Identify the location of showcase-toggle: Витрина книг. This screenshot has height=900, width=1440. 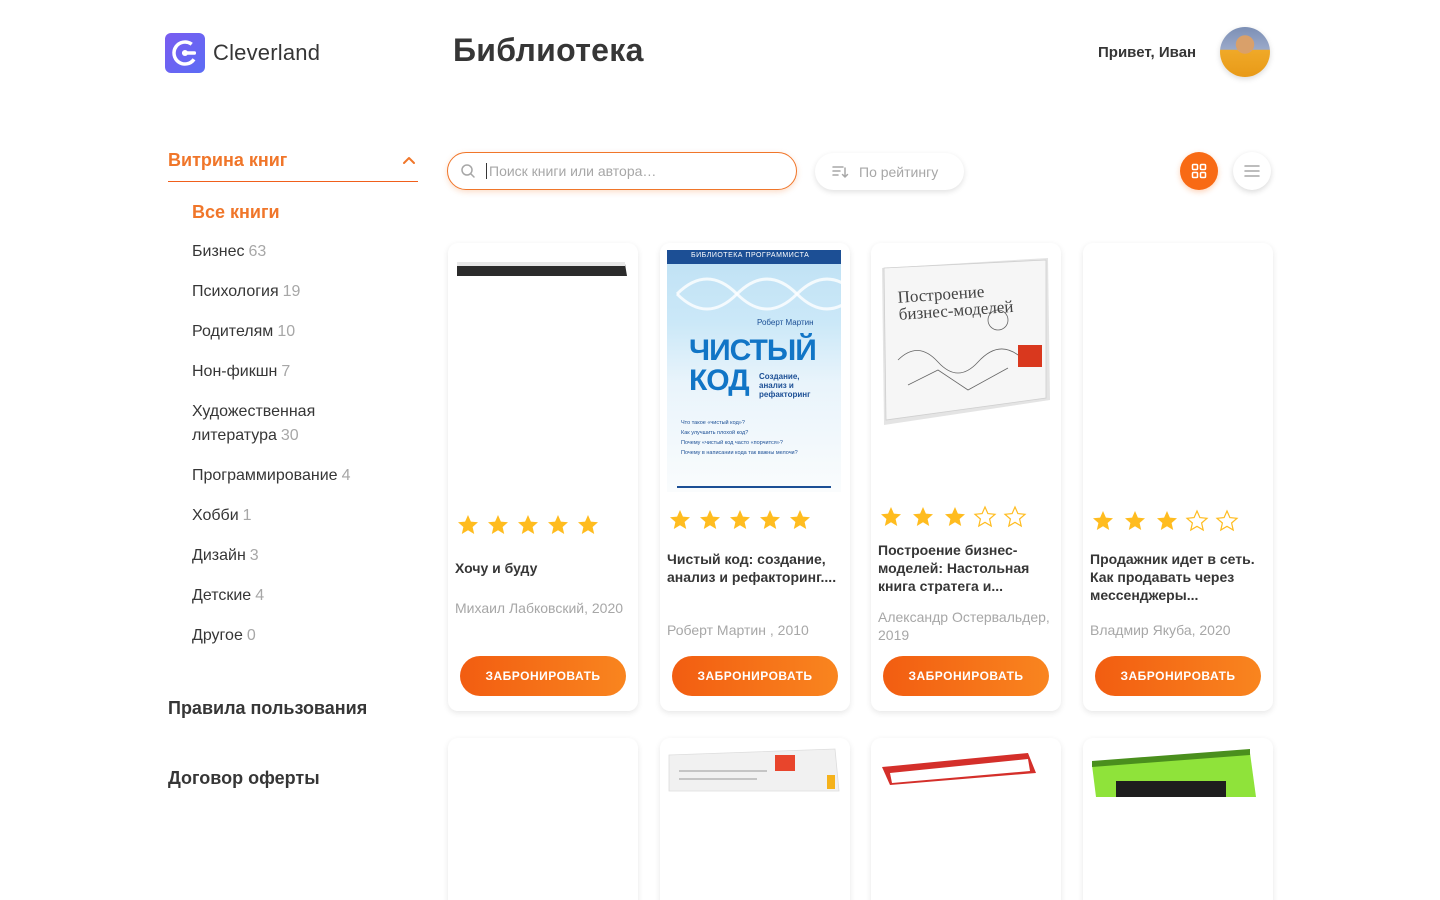
(293, 166).